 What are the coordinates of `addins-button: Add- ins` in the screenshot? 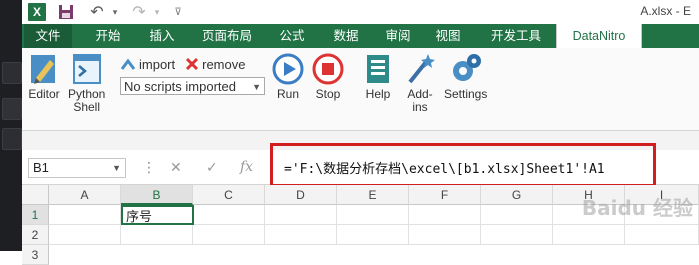 It's located at (420, 83).